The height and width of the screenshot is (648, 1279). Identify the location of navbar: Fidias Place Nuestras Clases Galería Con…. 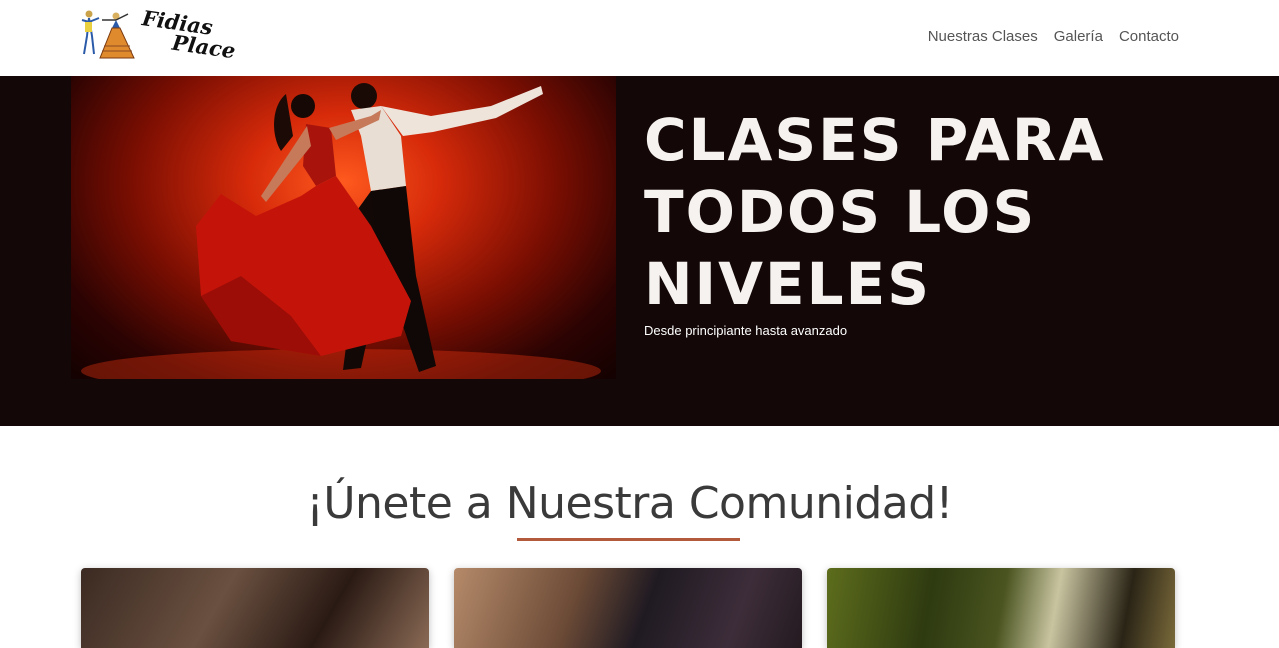
(639, 38).